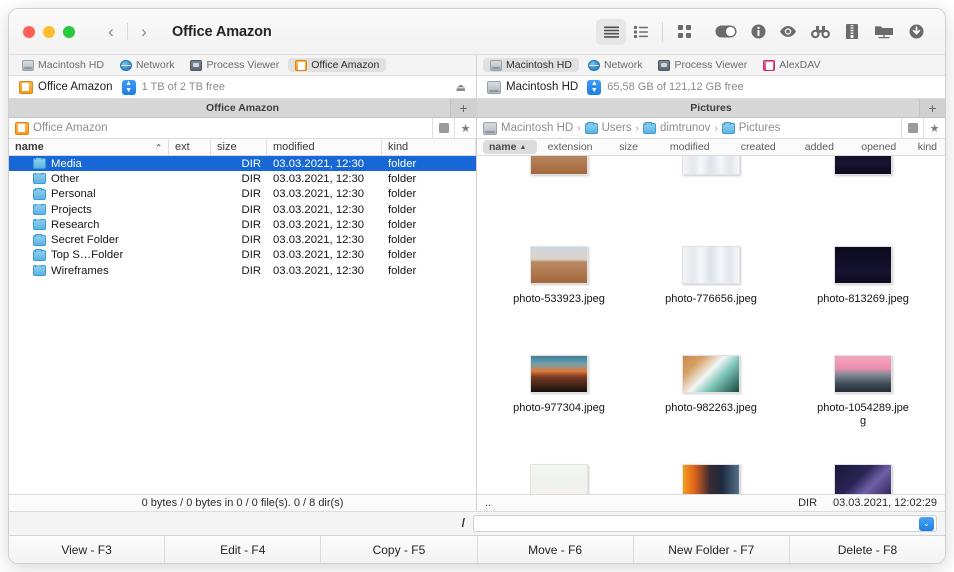 The image size is (954, 572). Describe the element at coordinates (183, 87) in the screenshot. I see `left-free-space: 1 TB of 2 TB free` at that location.